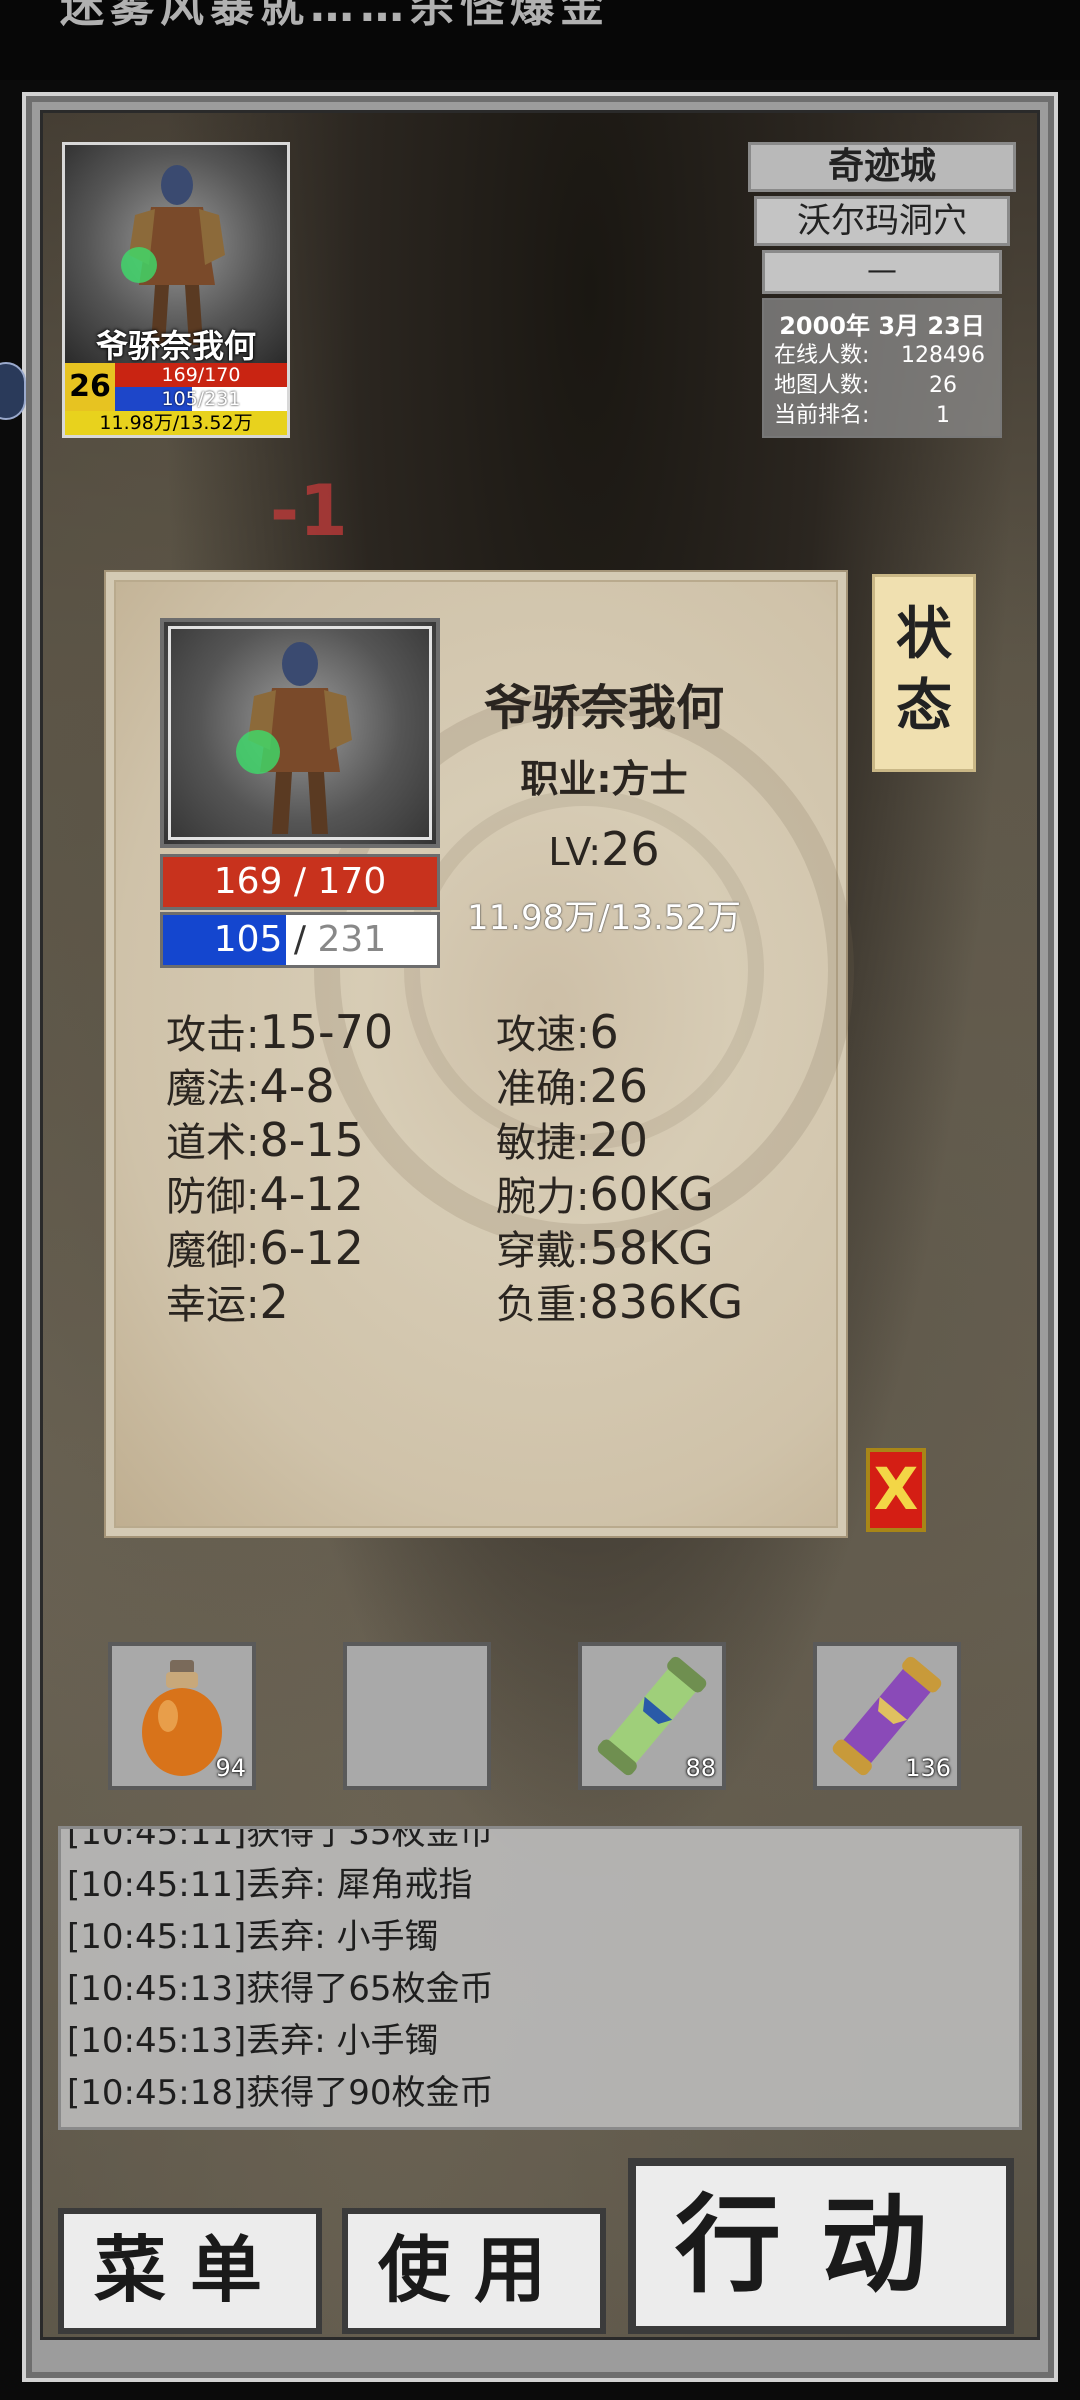 The height and width of the screenshot is (2400, 1080). I want to click on status-strip: 迷雾风暴就……杀怪爆金, so click(540, 40).